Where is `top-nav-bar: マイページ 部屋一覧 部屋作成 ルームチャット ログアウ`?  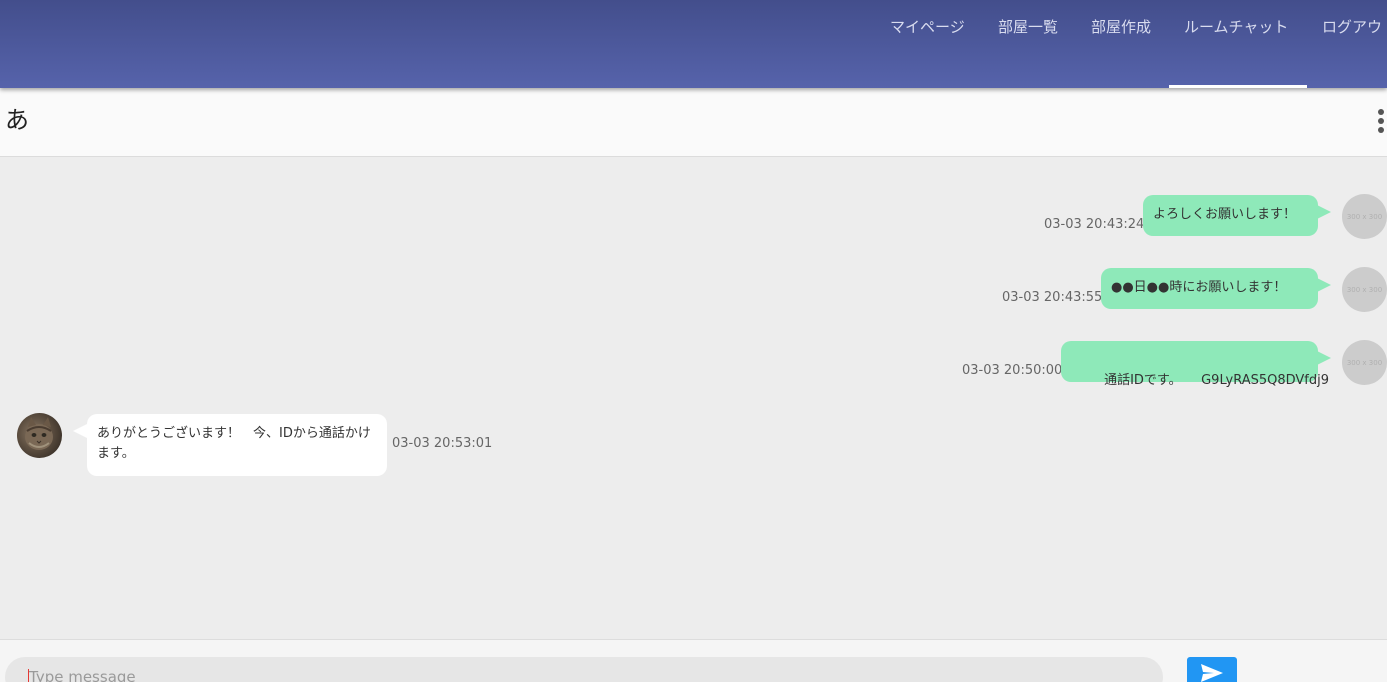 top-nav-bar: マイページ 部屋一覧 部屋作成 ルームチャット ログアウ is located at coordinates (693, 44).